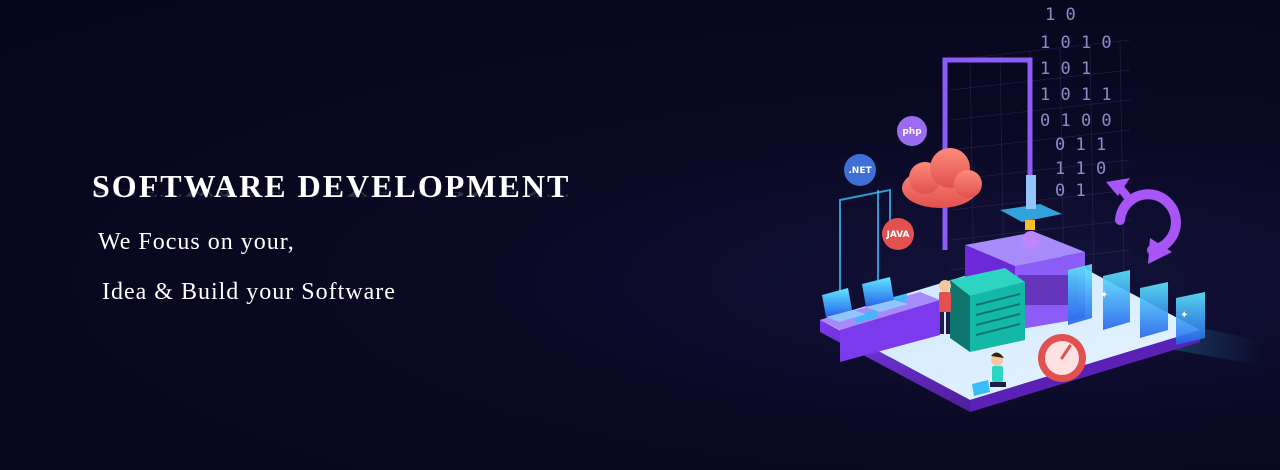 The height and width of the screenshot is (470, 1280). Describe the element at coordinates (1076, 95) in the screenshot. I see `binary-row: 1 0 1 1` at that location.